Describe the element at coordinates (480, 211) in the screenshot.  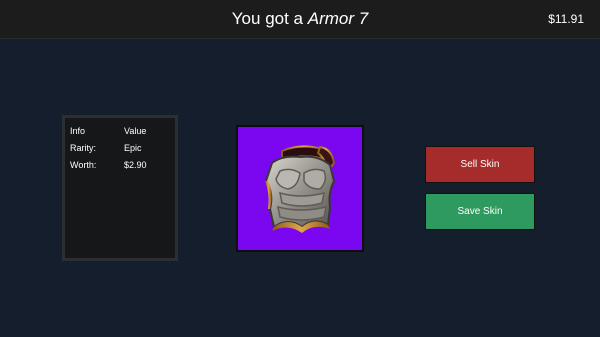
I see `save-skin-button: Save Skin` at that location.